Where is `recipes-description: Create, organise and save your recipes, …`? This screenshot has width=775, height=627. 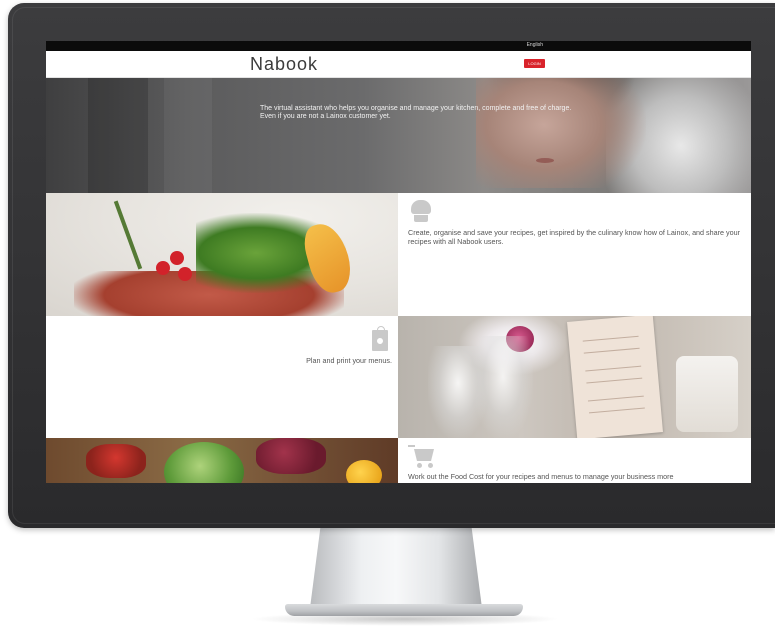
recipes-description: Create, organise and save your recipes, … is located at coordinates (574, 237).